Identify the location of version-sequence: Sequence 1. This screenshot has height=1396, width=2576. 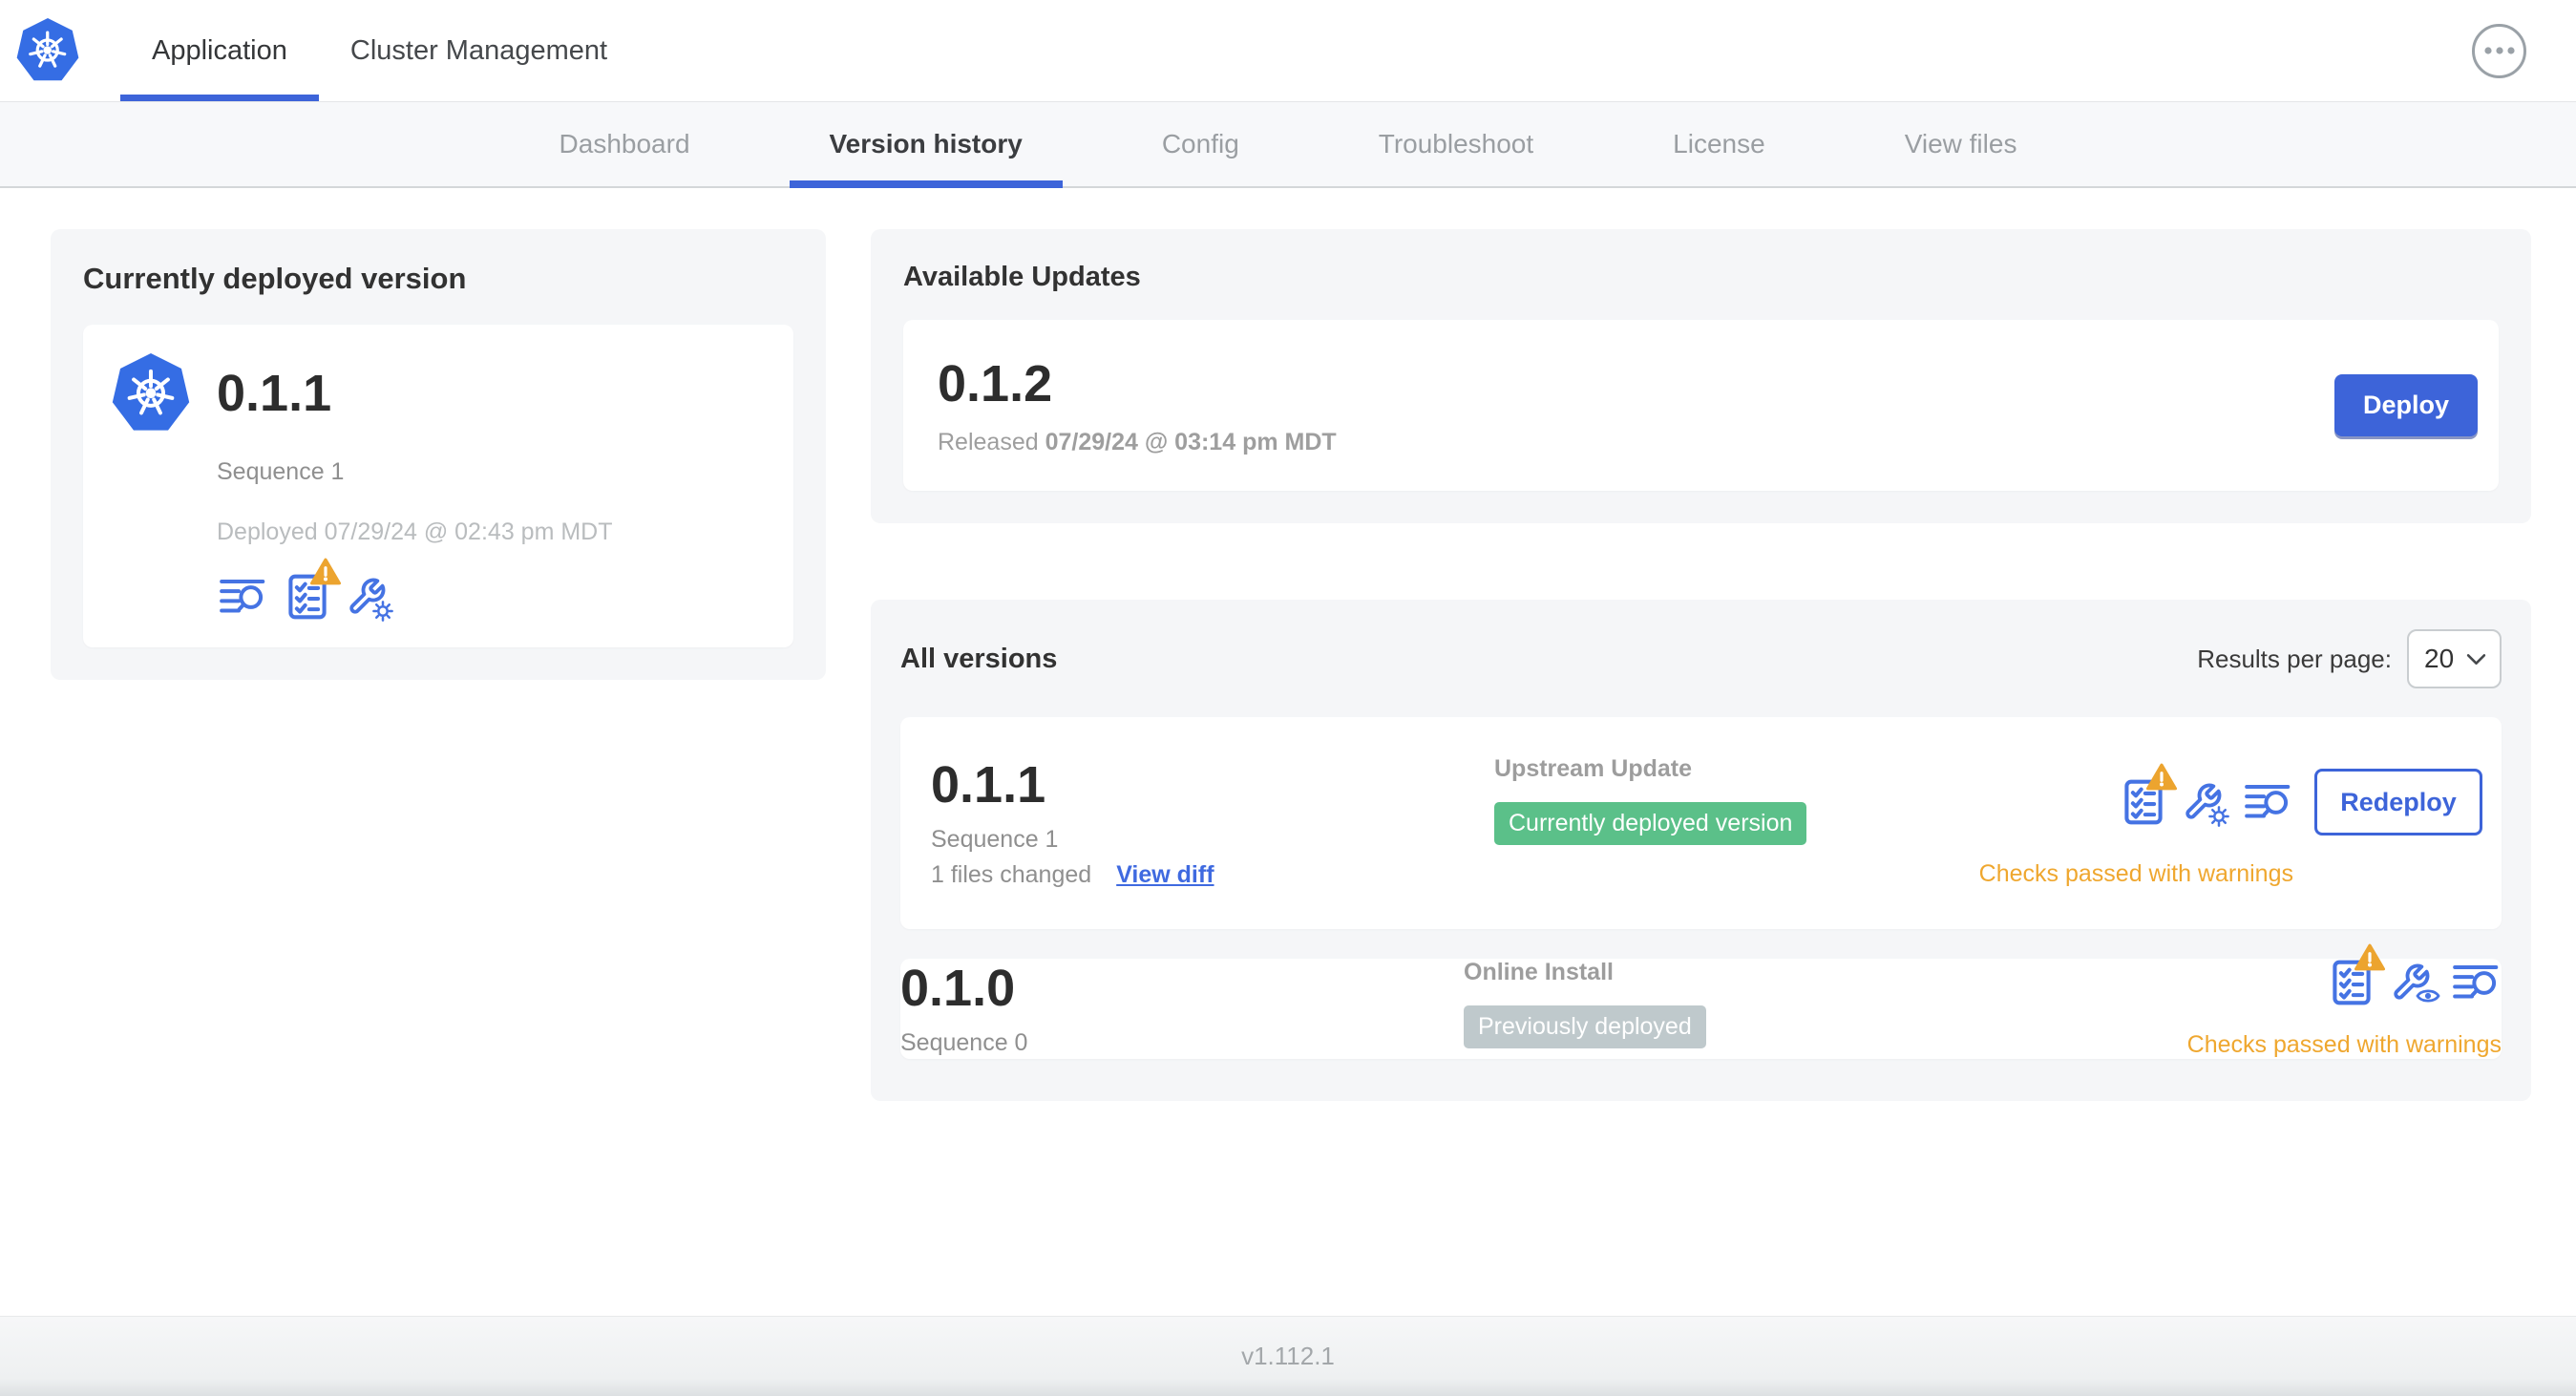
(995, 839).